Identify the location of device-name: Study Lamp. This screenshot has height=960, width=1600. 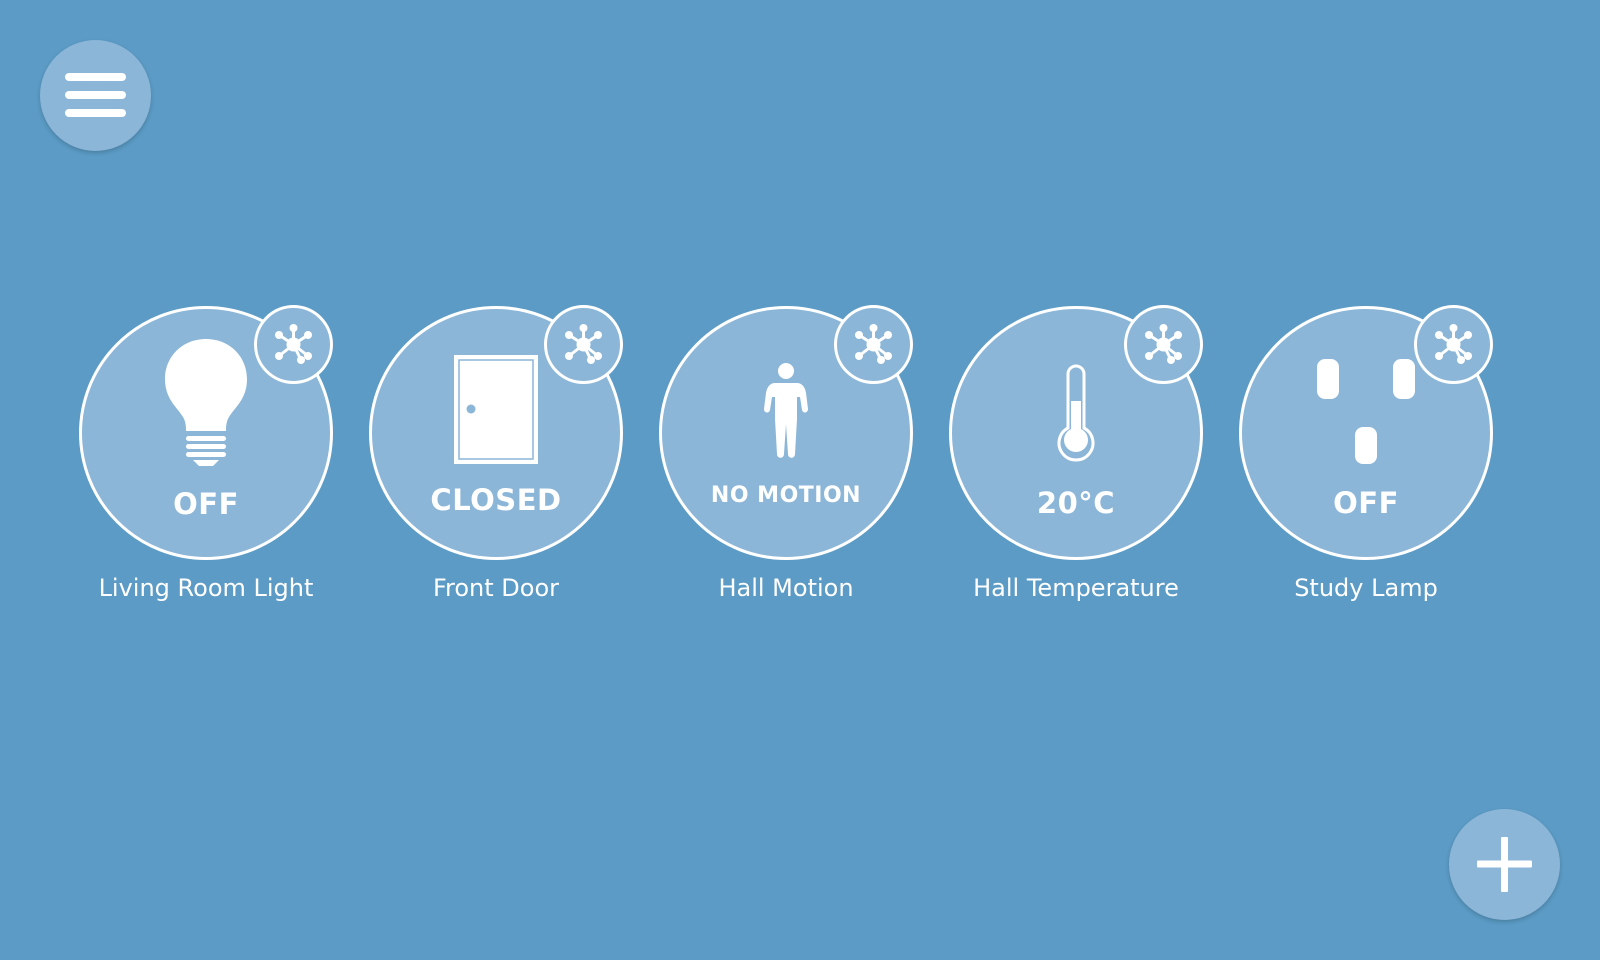
(1366, 588).